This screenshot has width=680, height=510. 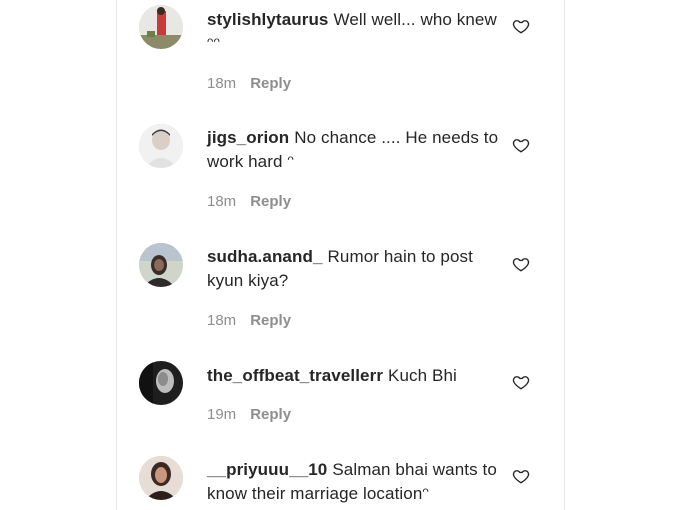 What do you see at coordinates (249, 414) in the screenshot?
I see `comment-meta: 19m Reply` at bounding box center [249, 414].